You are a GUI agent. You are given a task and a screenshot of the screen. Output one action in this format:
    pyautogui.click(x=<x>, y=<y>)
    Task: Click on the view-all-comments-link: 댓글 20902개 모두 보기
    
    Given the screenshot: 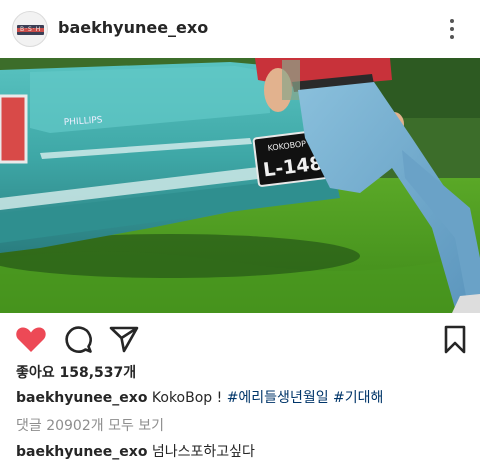 What is the action you would take?
    pyautogui.click(x=90, y=426)
    